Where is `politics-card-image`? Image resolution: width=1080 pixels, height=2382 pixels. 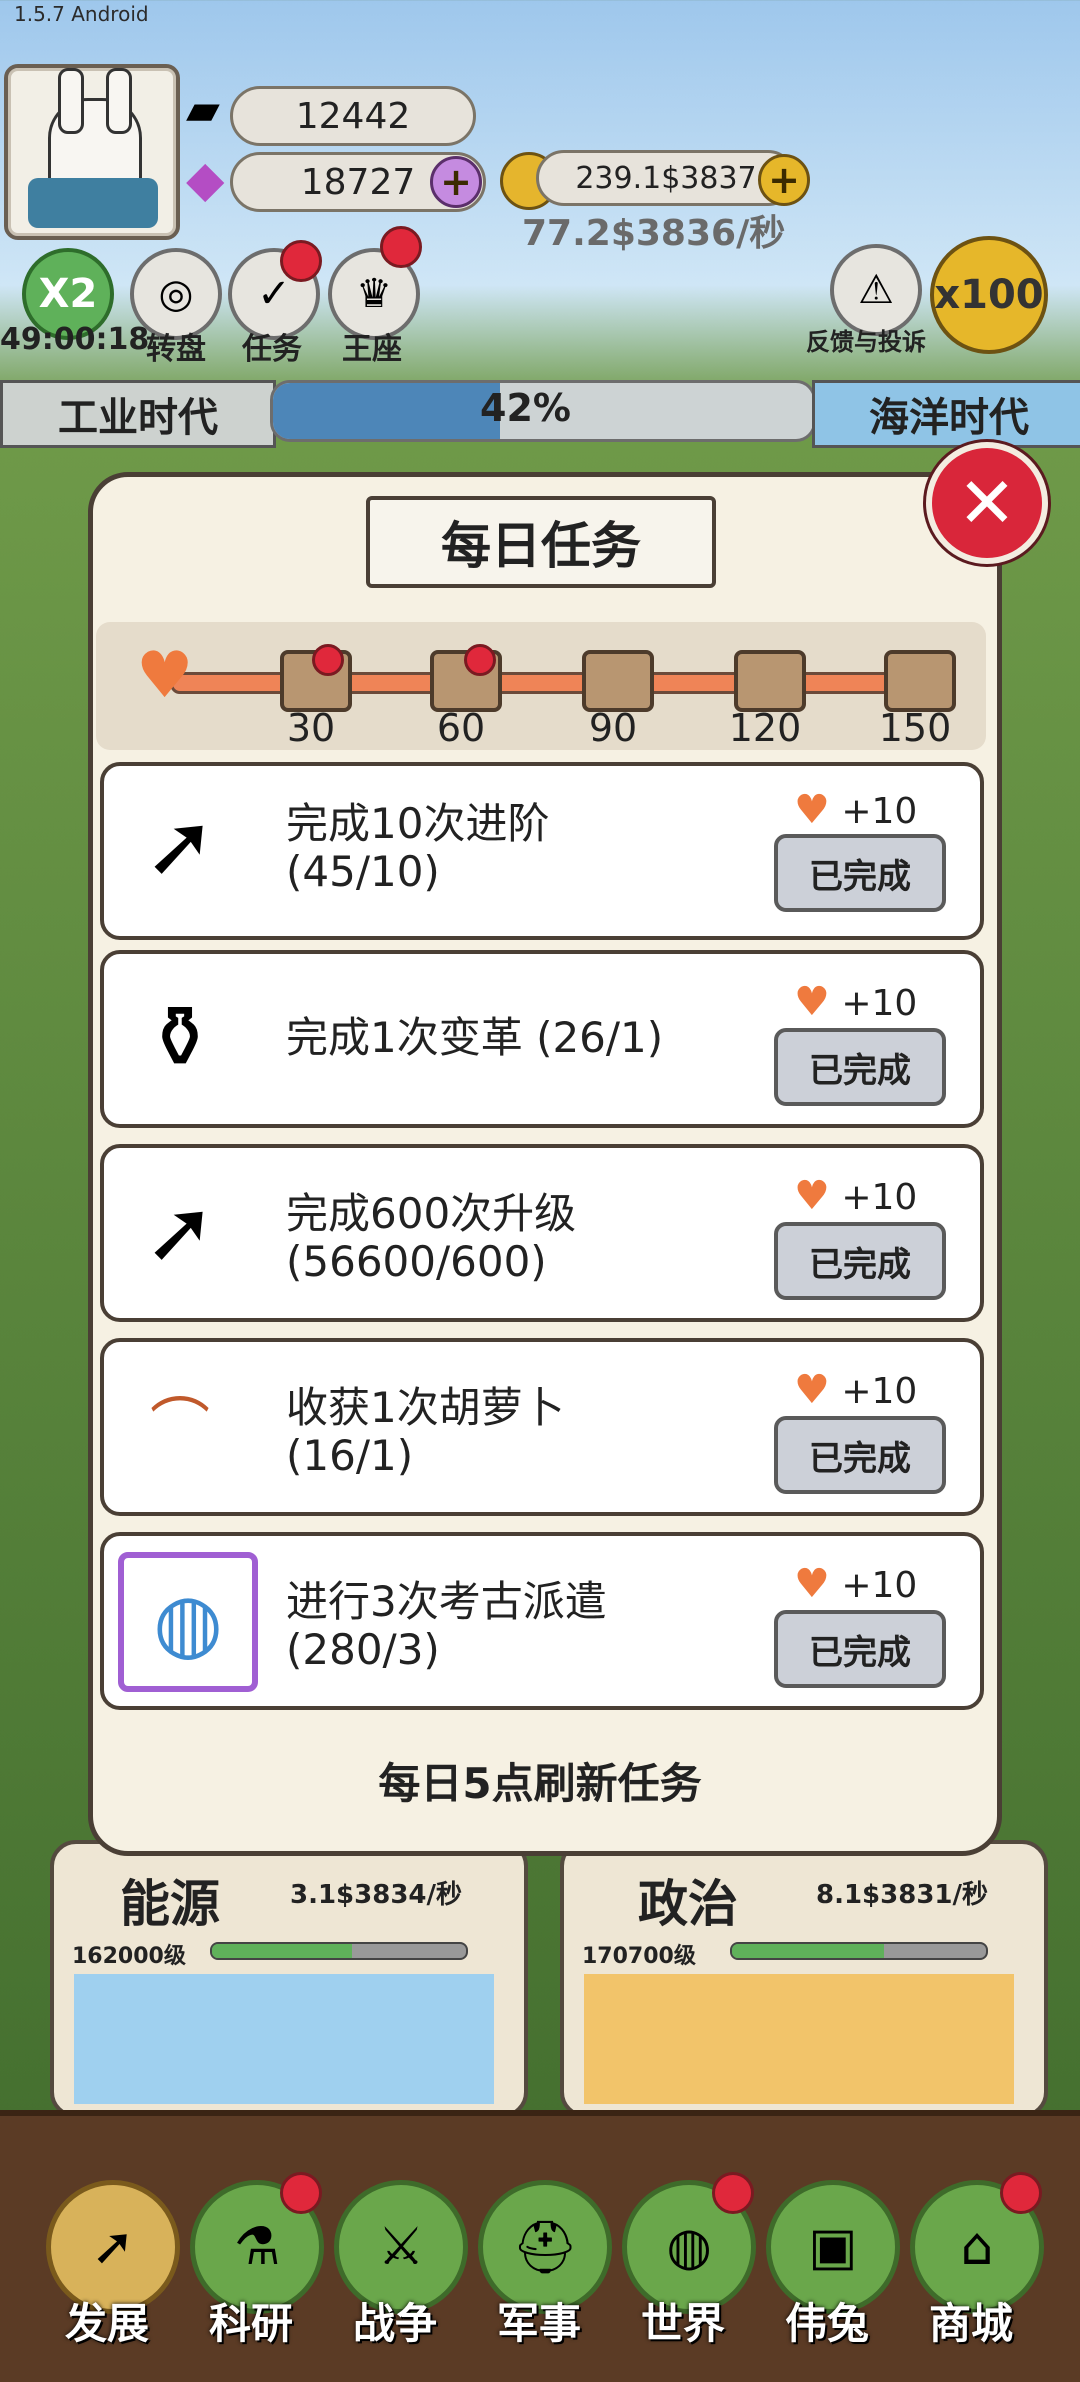 politics-card-image is located at coordinates (799, 2039).